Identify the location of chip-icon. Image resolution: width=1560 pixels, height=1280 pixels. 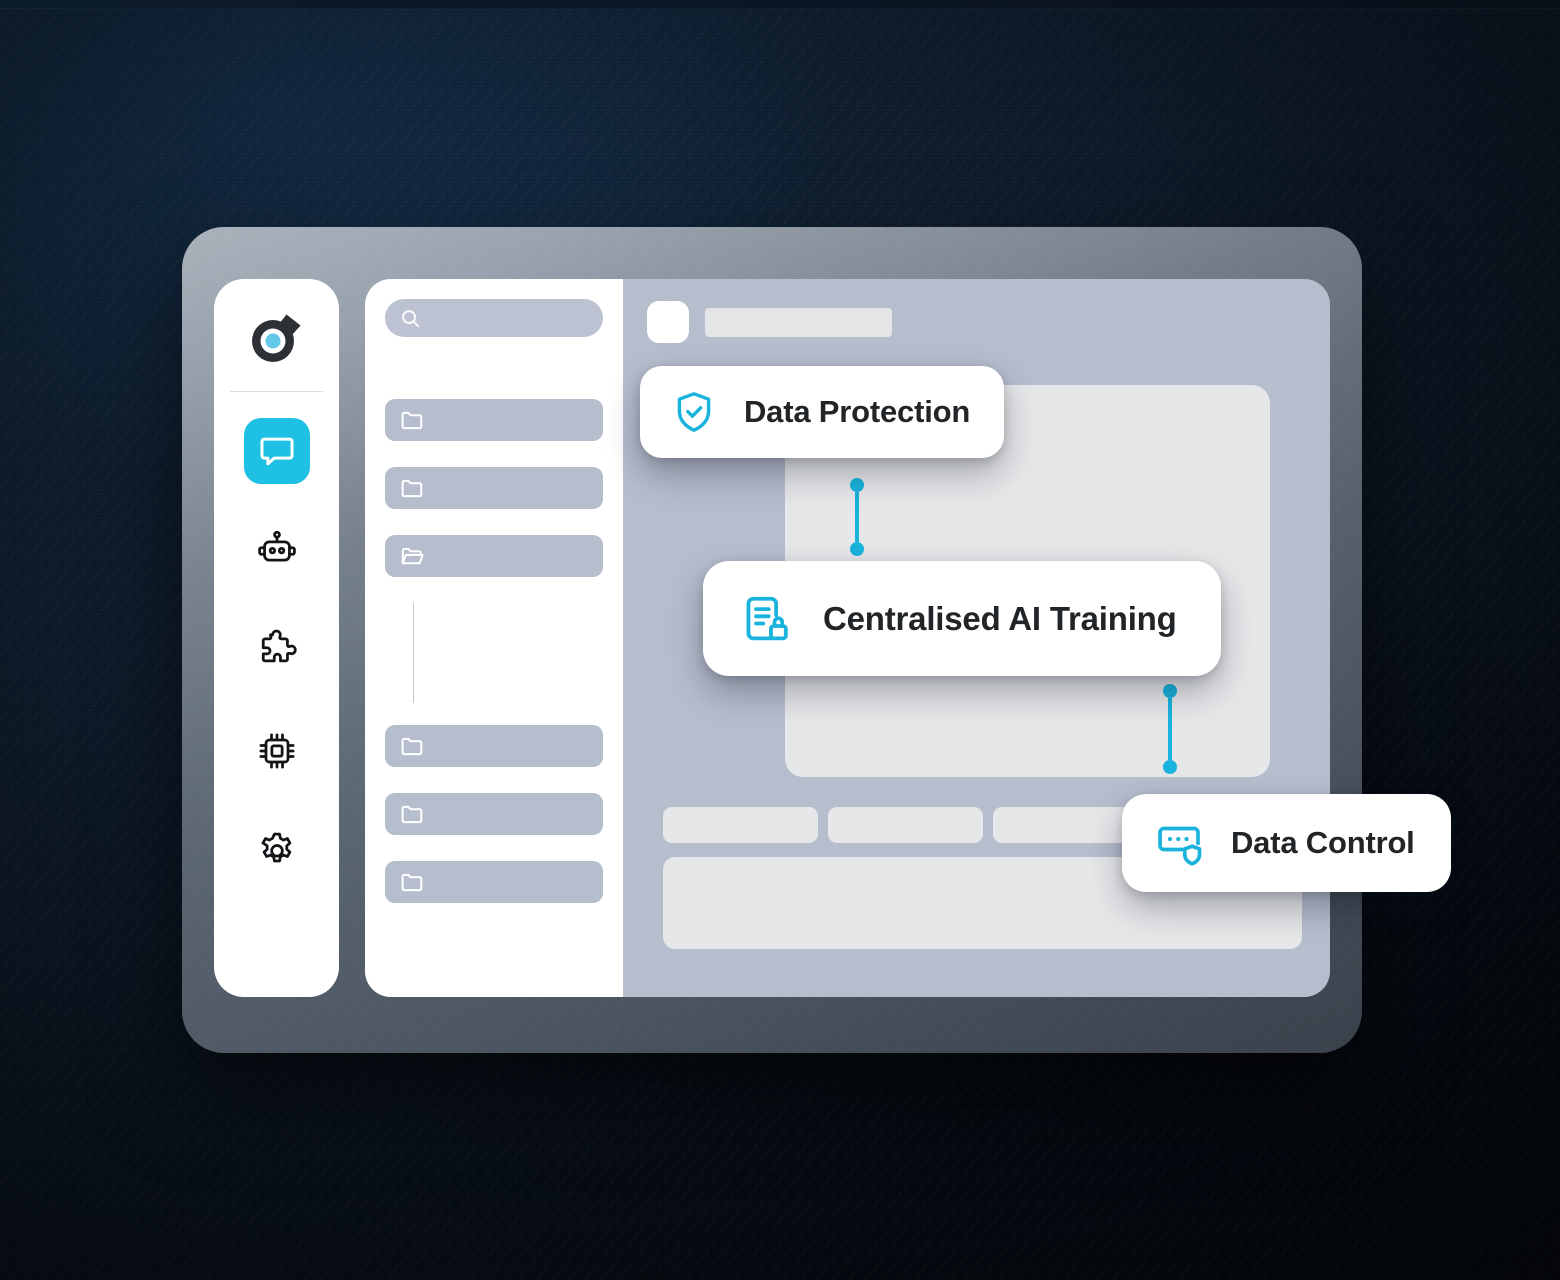
(277, 751).